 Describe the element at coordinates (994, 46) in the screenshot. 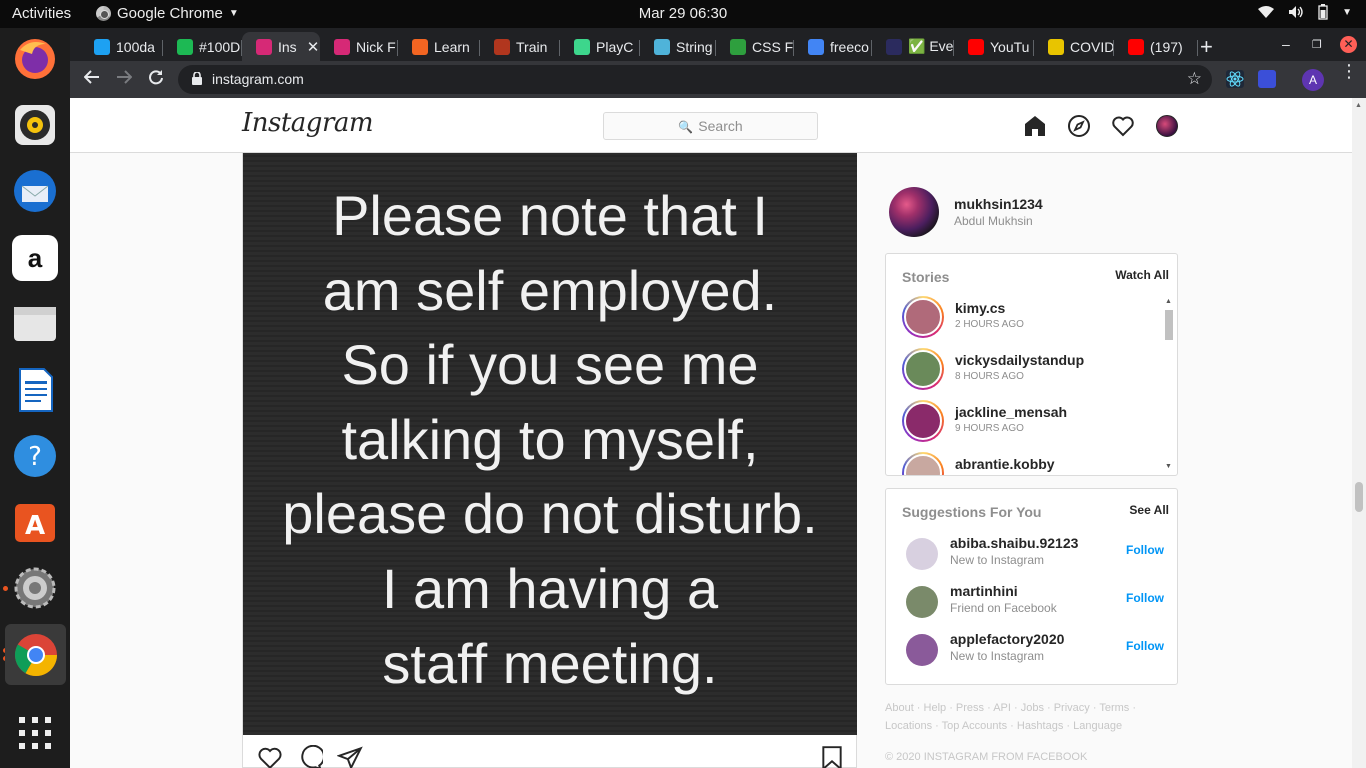

I see `browser-tab: YouTu` at that location.